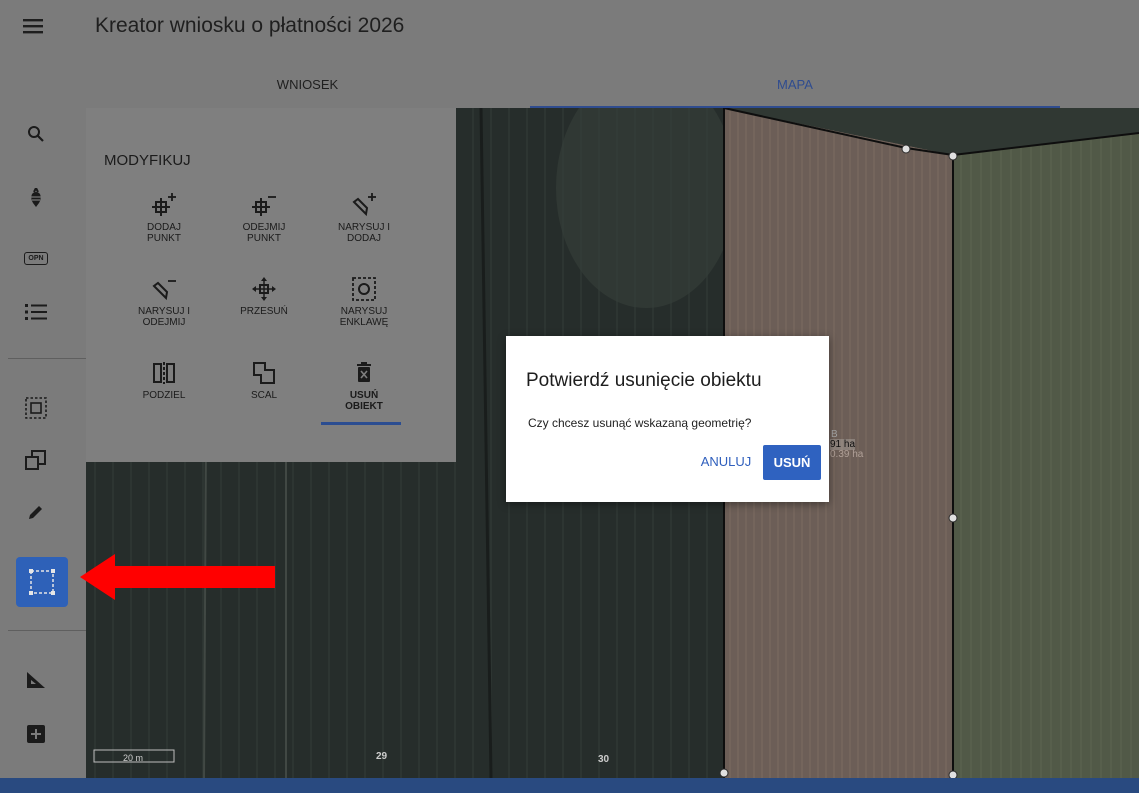  Describe the element at coordinates (264, 217) in the screenshot. I see `tool-remove-vertex: ODEJMIJ PUNKT` at that location.